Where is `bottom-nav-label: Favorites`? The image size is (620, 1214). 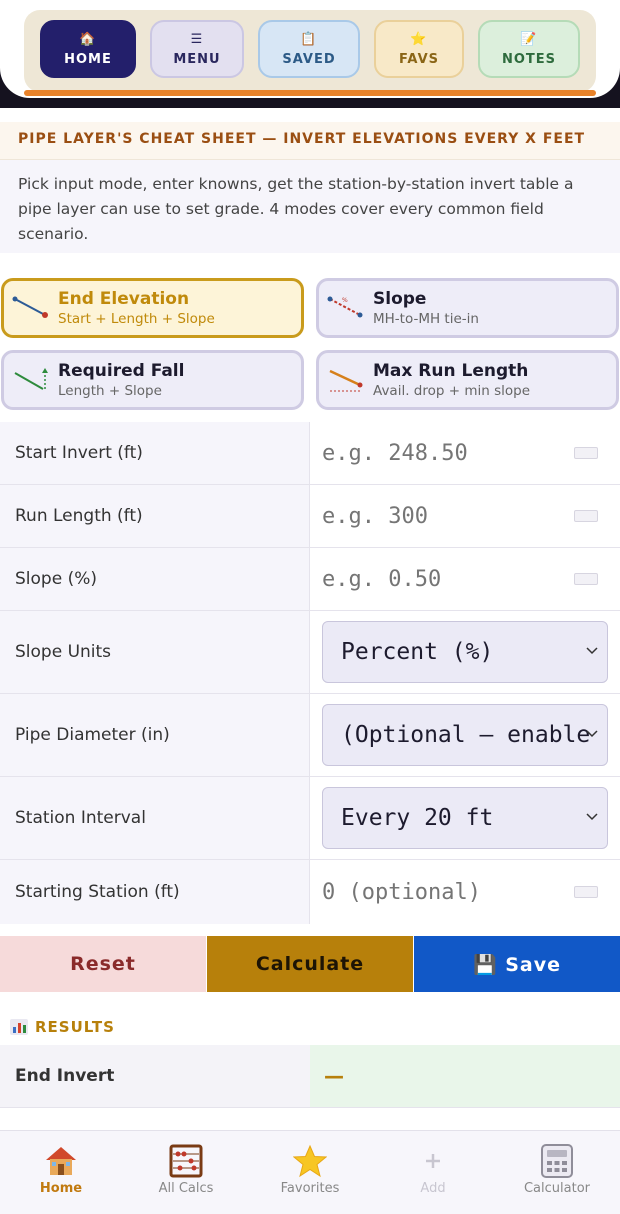 bottom-nav-label: Favorites is located at coordinates (310, 1188).